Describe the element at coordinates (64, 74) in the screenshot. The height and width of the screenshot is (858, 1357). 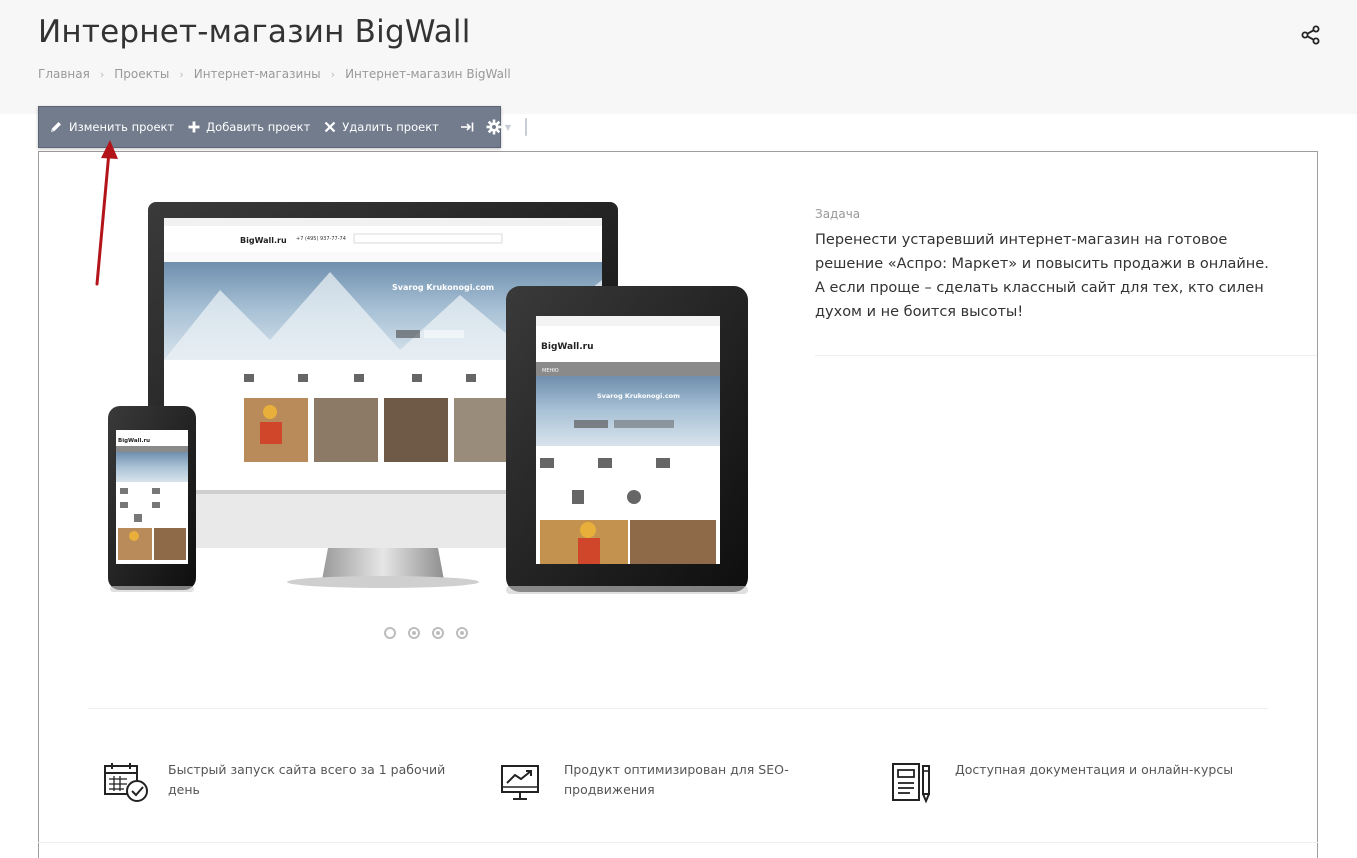
I see `breadcrumb-home: Главная` at that location.